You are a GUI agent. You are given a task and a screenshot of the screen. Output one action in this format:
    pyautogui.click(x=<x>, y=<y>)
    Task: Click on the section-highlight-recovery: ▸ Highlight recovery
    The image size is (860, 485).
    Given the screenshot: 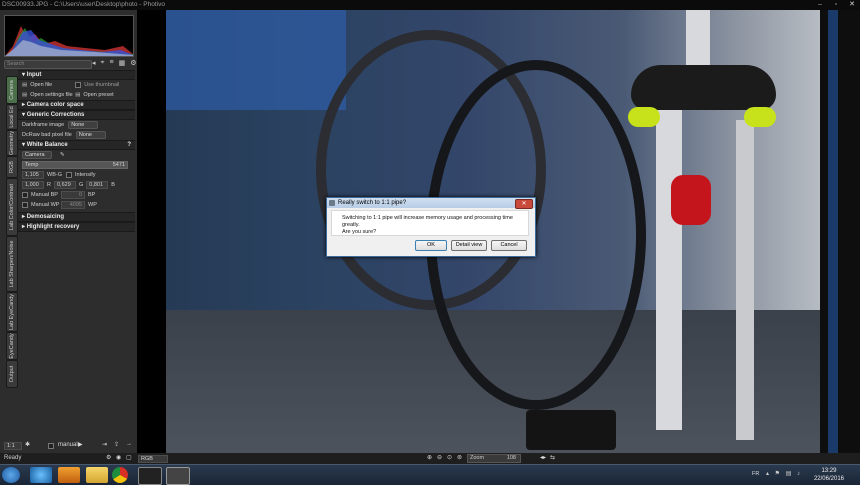 What is the action you would take?
    pyautogui.click(x=76, y=227)
    